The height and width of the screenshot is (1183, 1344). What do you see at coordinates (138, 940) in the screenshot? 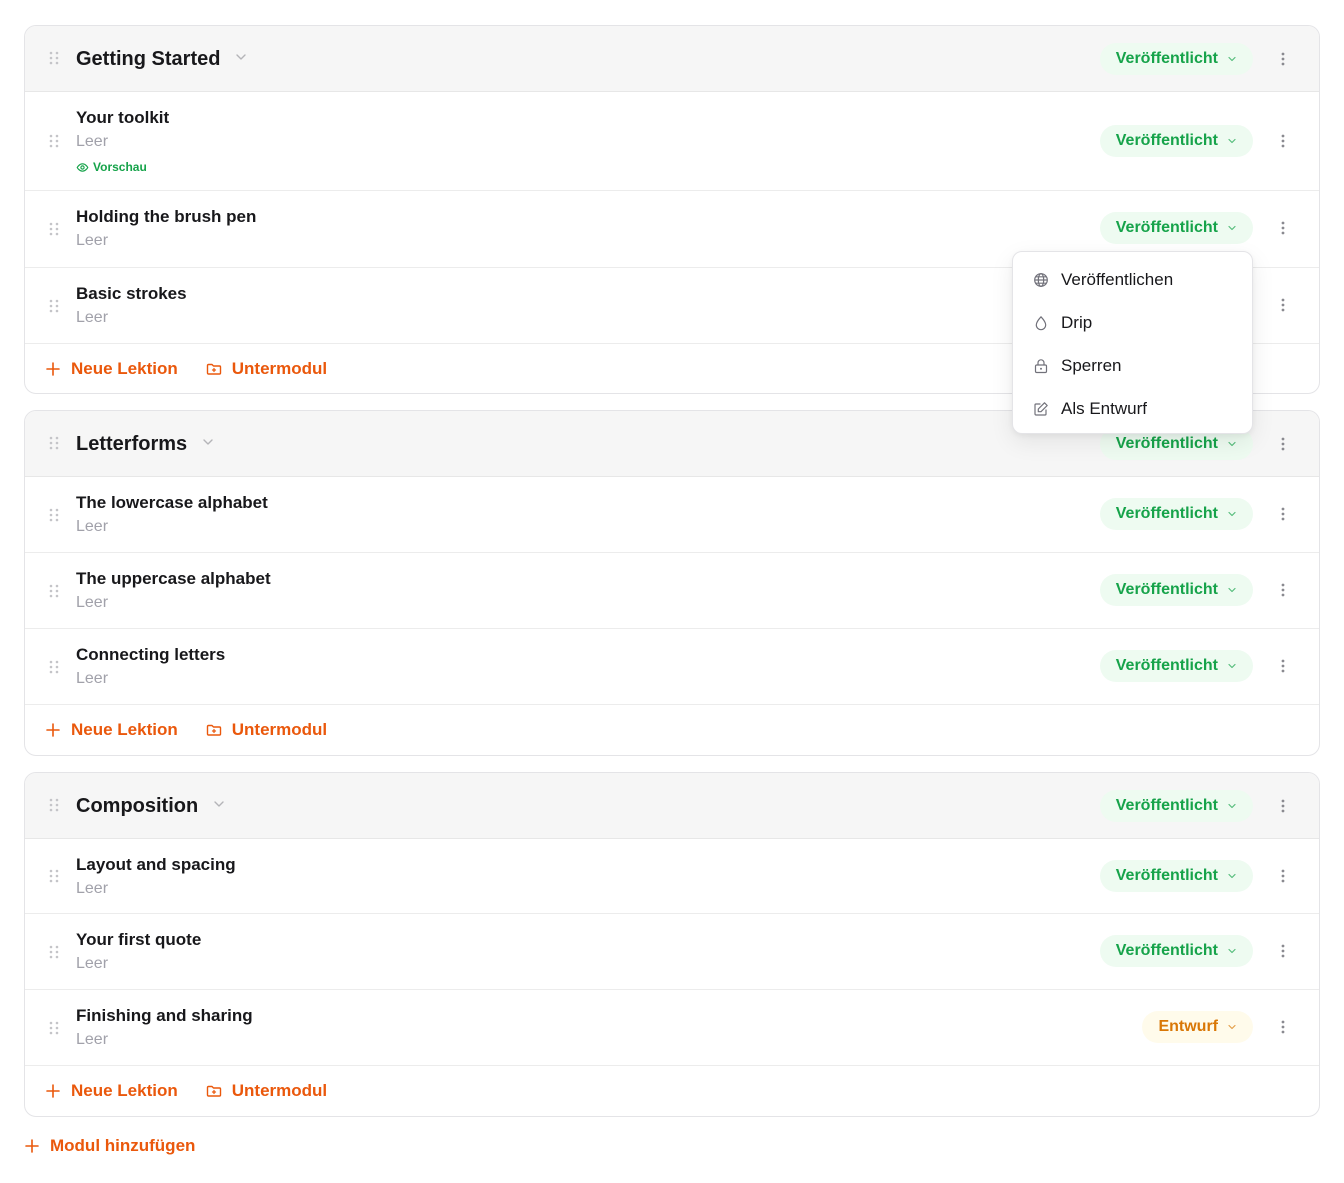
I see `lesson-title: Your first quote` at bounding box center [138, 940].